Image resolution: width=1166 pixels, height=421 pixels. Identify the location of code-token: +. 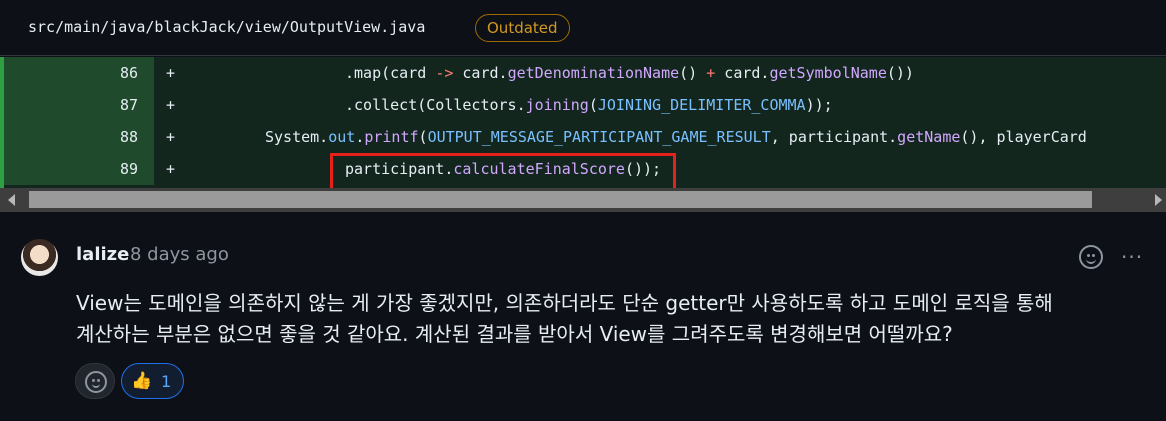
(711, 73).